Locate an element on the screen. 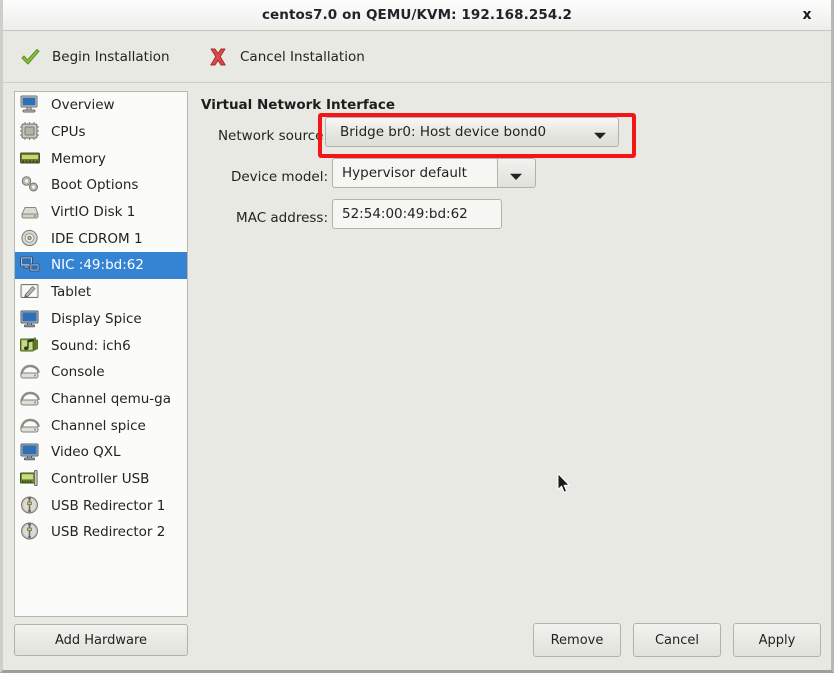 This screenshot has height=673, width=834. sidebar-item-label: Channel spice is located at coordinates (98, 425).